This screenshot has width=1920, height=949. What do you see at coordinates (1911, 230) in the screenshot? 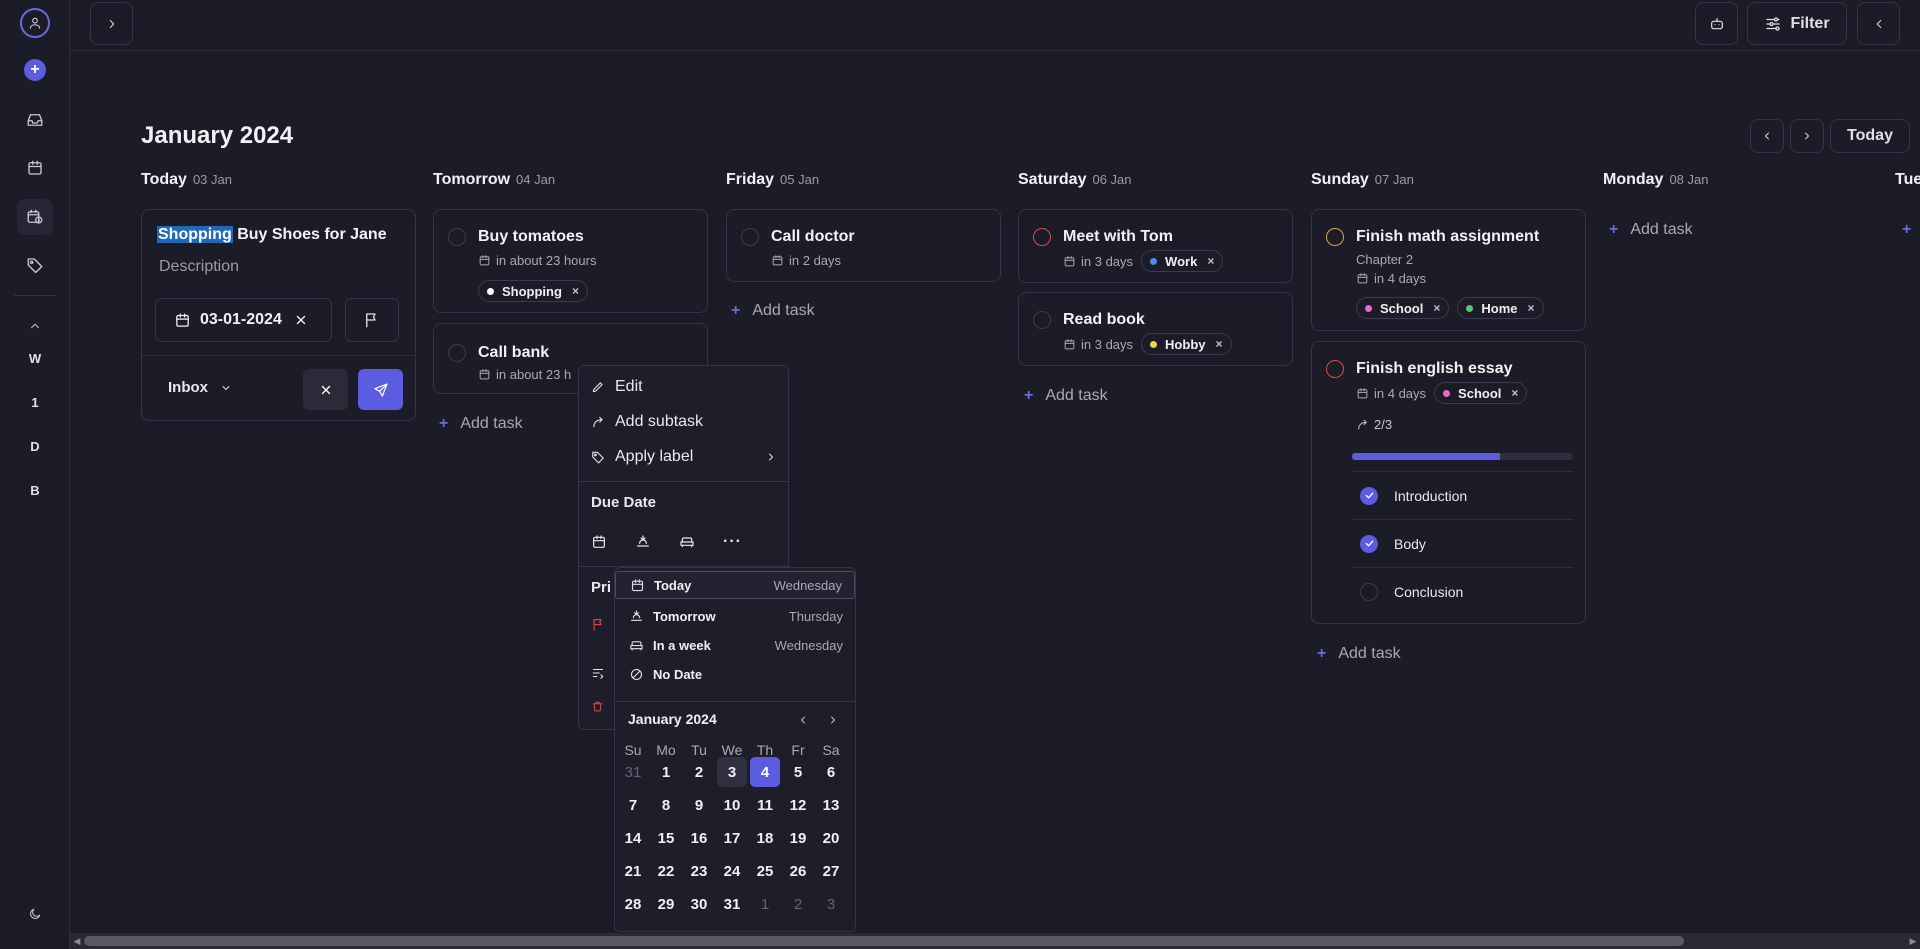
I see `add-task-tuesday: +` at bounding box center [1911, 230].